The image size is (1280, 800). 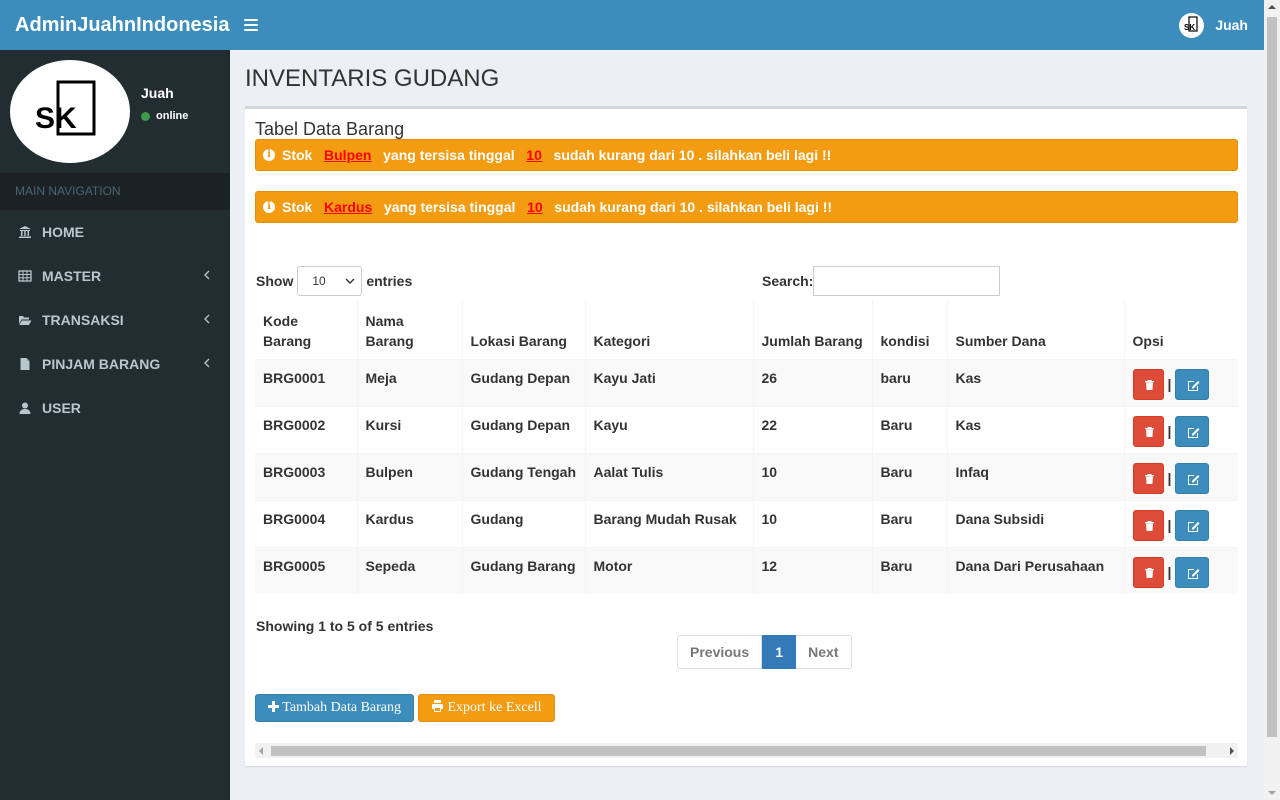 I want to click on sidebar-item-master: MASTER, so click(x=115, y=276).